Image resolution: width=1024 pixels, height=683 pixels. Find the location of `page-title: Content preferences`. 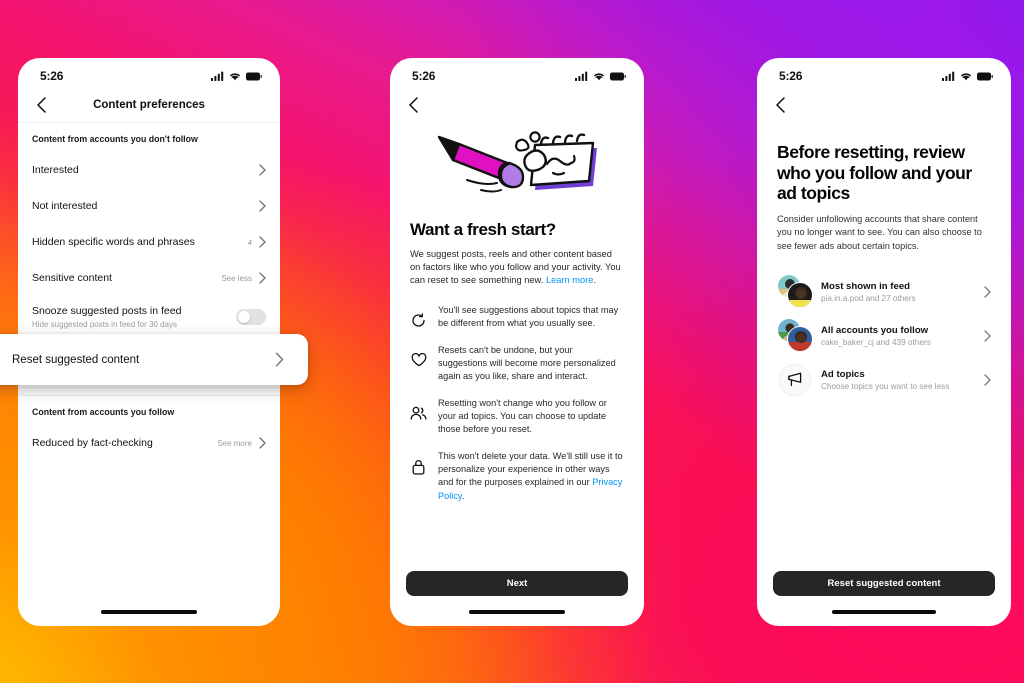

page-title: Content preferences is located at coordinates (149, 105).